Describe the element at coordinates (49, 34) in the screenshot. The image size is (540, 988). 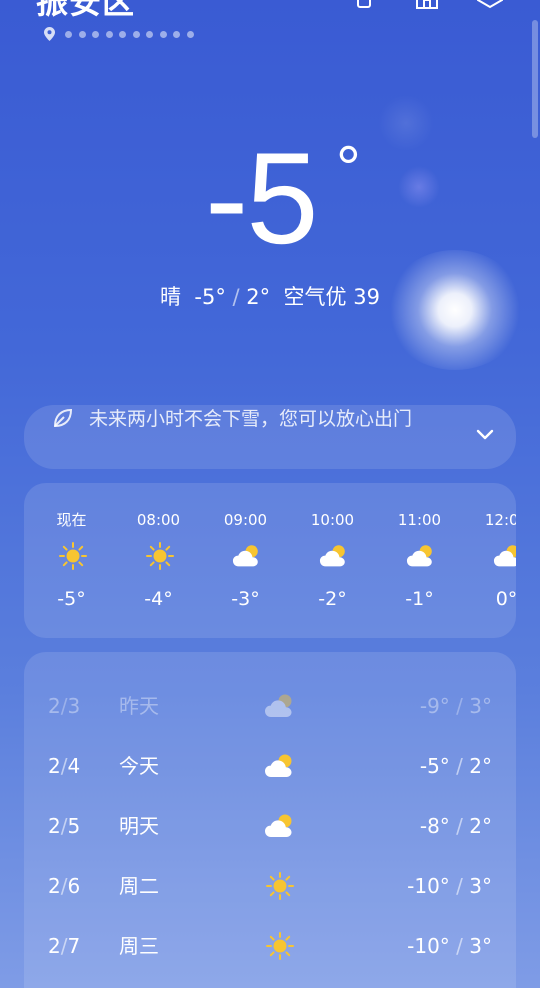
I see `location-pin-icon` at that location.